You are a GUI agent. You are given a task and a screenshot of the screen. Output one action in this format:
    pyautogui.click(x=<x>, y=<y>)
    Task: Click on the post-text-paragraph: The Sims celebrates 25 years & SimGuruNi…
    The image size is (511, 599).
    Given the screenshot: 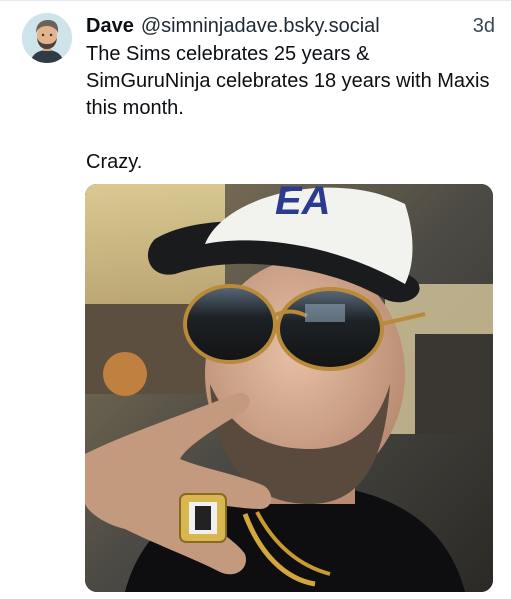 What is the action you would take?
    pyautogui.click(x=288, y=81)
    